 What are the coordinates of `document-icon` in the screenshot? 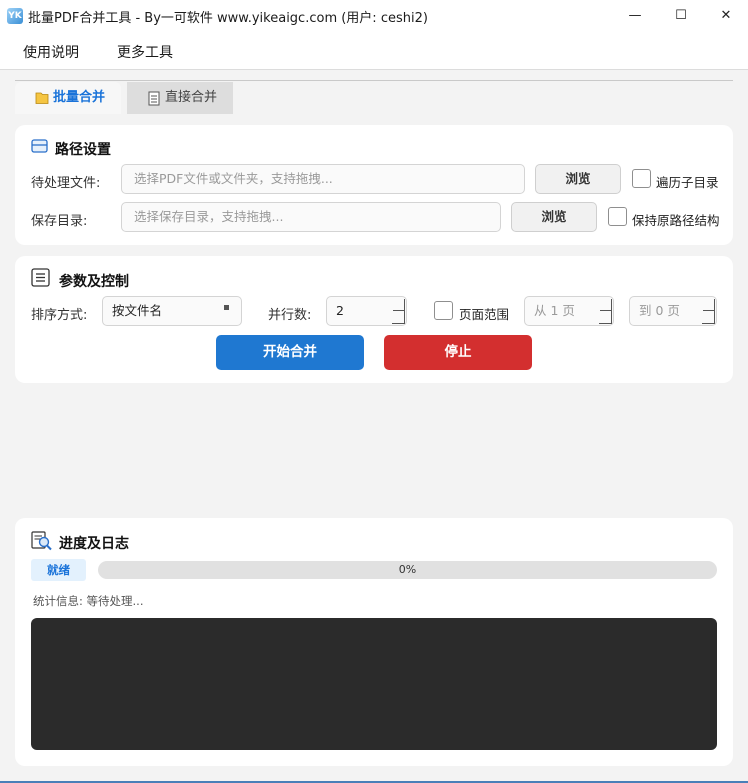 It's located at (154, 104).